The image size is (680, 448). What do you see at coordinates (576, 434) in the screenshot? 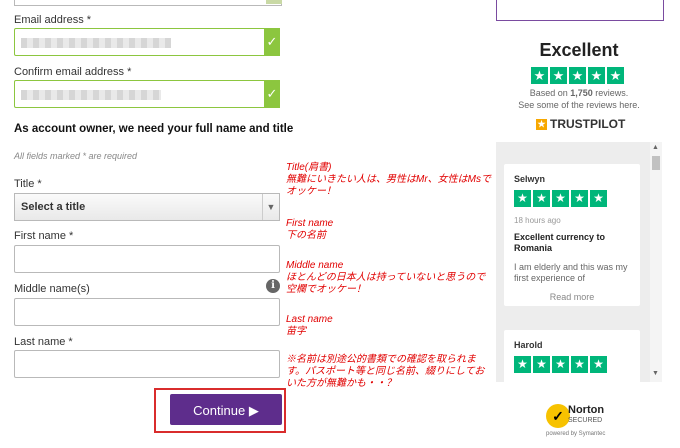
I see `norton-powered: powered by Symantec` at bounding box center [576, 434].